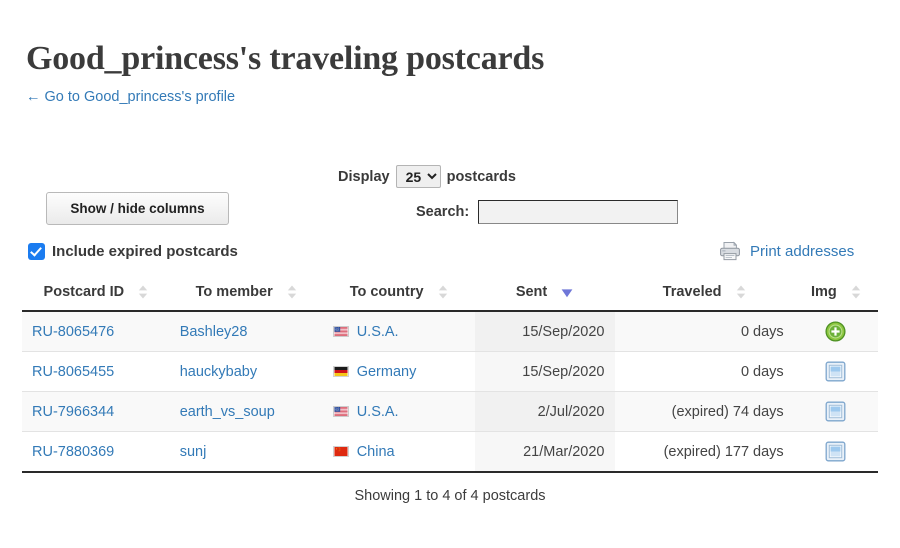  Describe the element at coordinates (73, 412) in the screenshot. I see `postcard-id-link: RU-7966344` at that location.